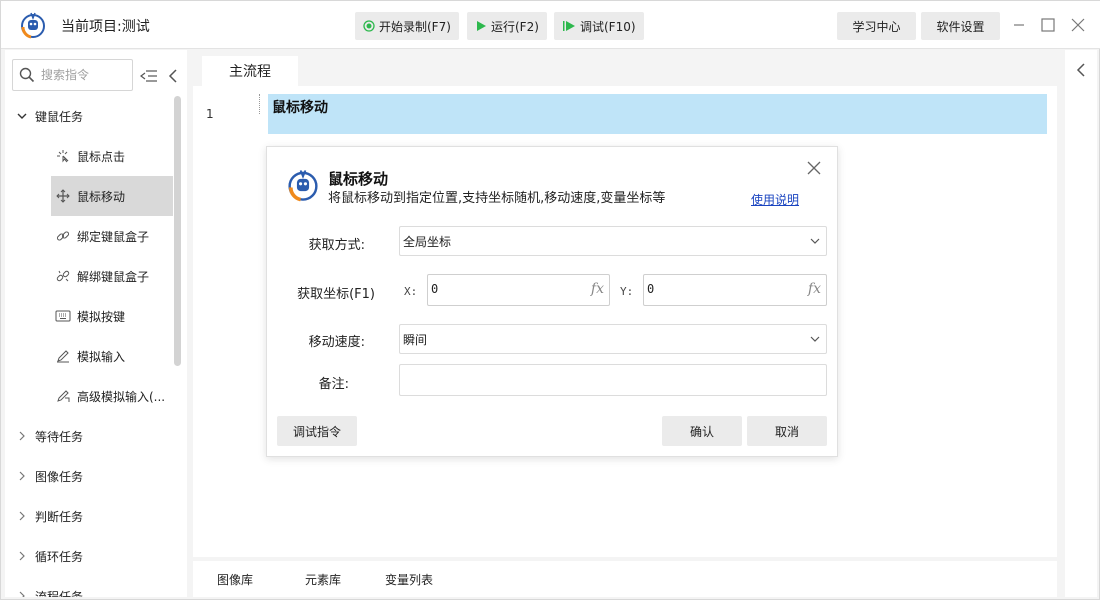 This screenshot has height=600, width=1100. Describe the element at coordinates (177, 231) in the screenshot. I see `sidebar-scrollbar` at that location.